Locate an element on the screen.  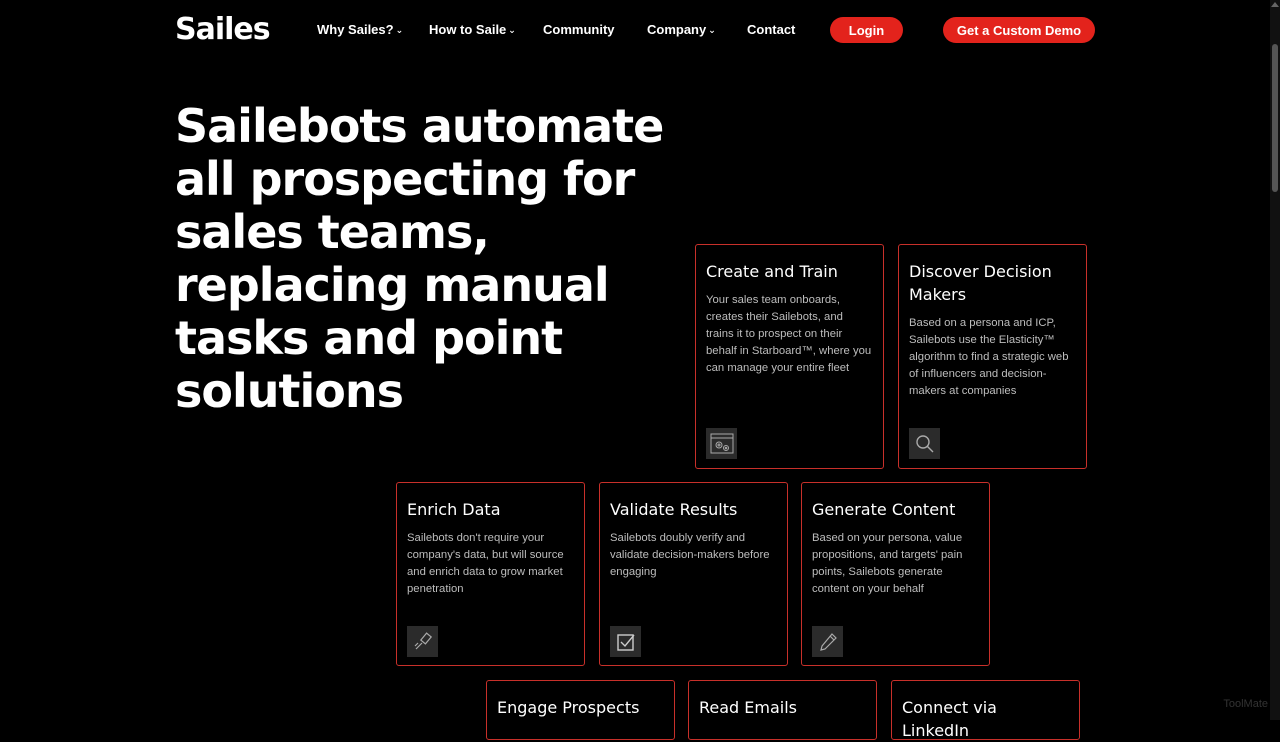
nav-contact: Contact is located at coordinates (771, 29).